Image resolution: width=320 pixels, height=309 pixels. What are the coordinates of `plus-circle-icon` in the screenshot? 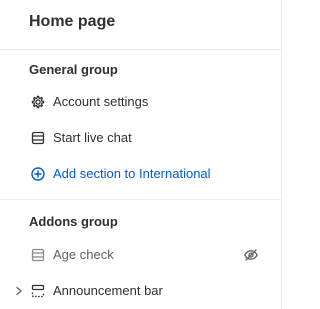 It's located at (38, 174).